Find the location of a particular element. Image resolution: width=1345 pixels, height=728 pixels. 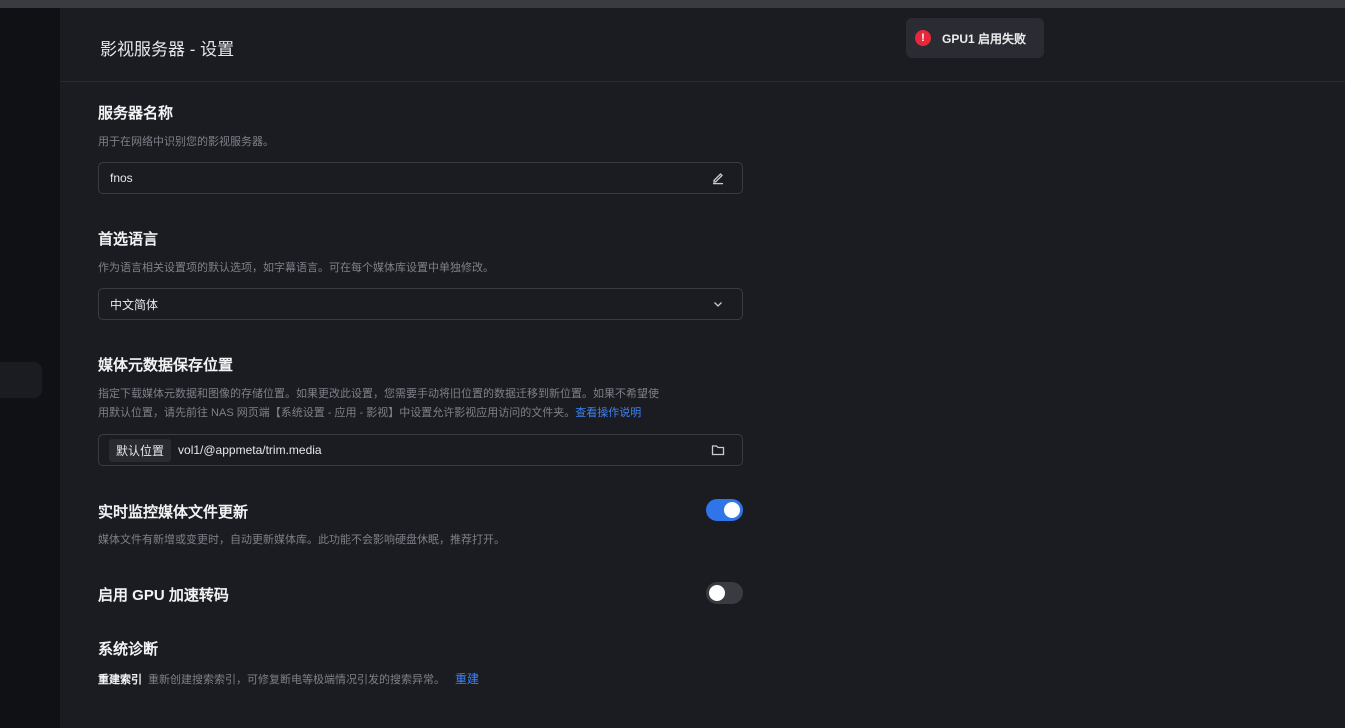

window-top-bar is located at coordinates (672, 4).